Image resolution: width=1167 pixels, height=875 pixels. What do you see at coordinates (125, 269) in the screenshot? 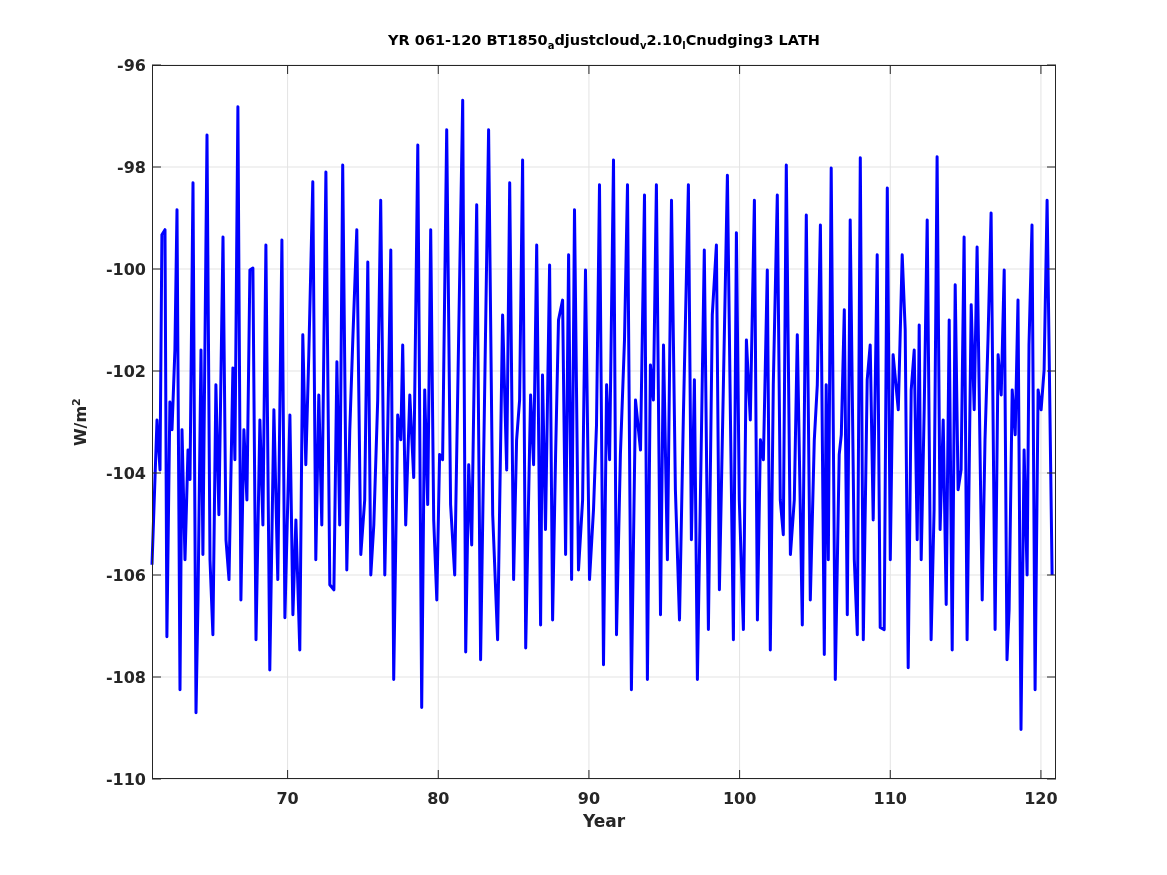
I see `y-tick-label: -100` at bounding box center [125, 269].